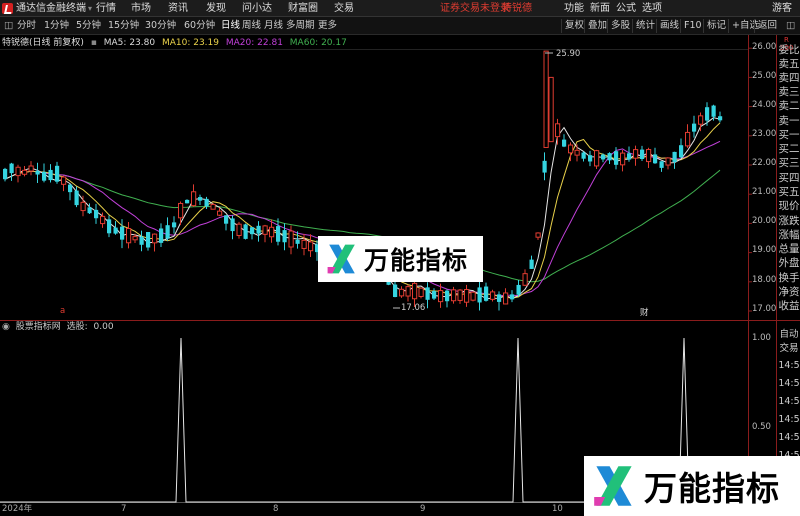 This screenshot has width=800, height=516. Describe the element at coordinates (400, 259) in the screenshot. I see `watermark-center: 万能指标` at that location.